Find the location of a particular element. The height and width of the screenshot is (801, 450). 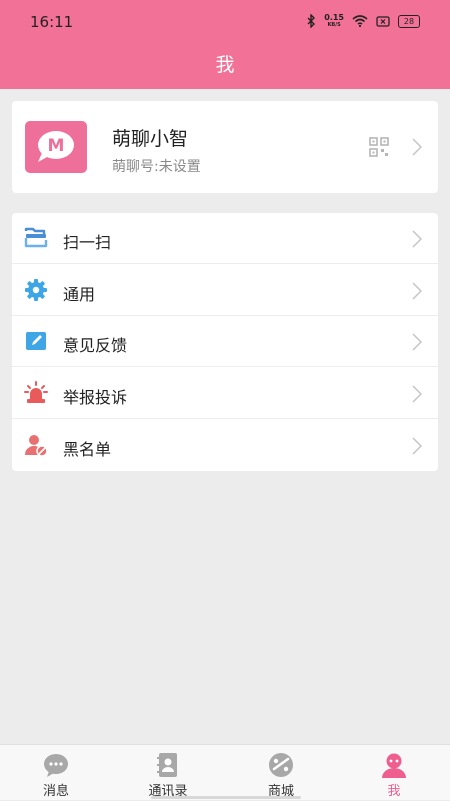

status-bar: 16:11 0.15 KB/S 28 is located at coordinates (225, 22).